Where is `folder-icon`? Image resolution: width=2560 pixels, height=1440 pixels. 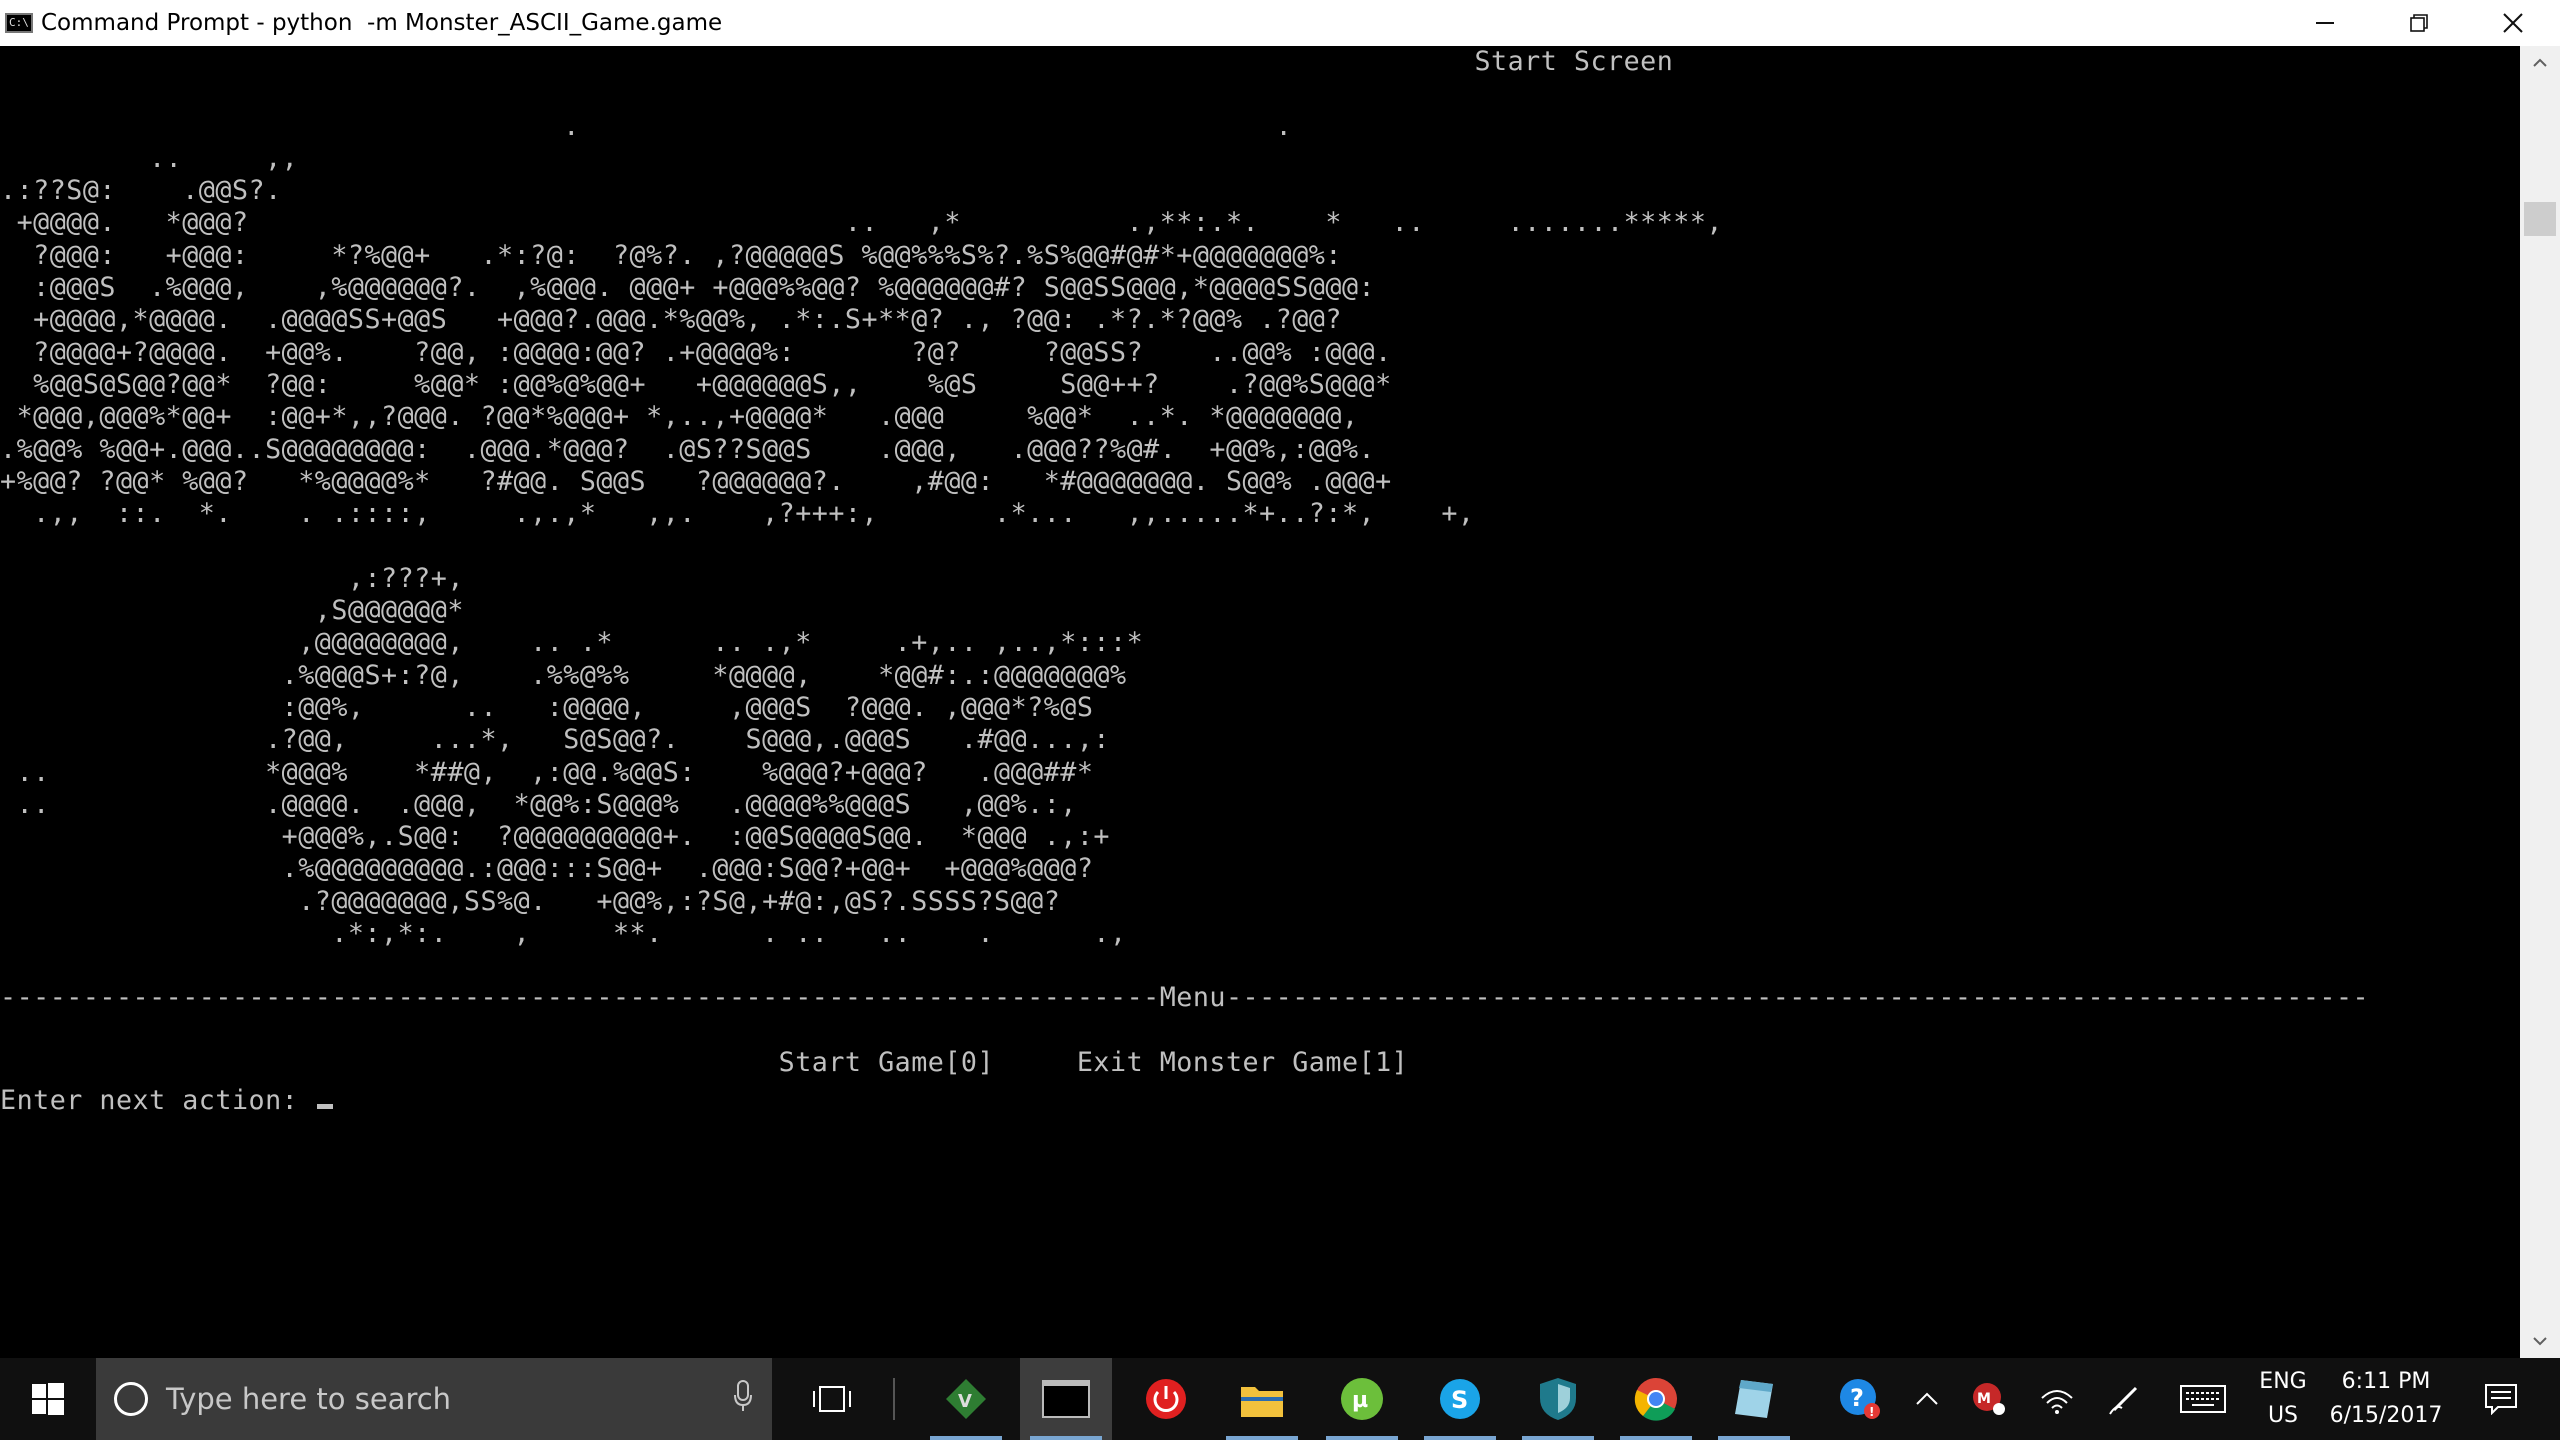
folder-icon is located at coordinates (1262, 1402).